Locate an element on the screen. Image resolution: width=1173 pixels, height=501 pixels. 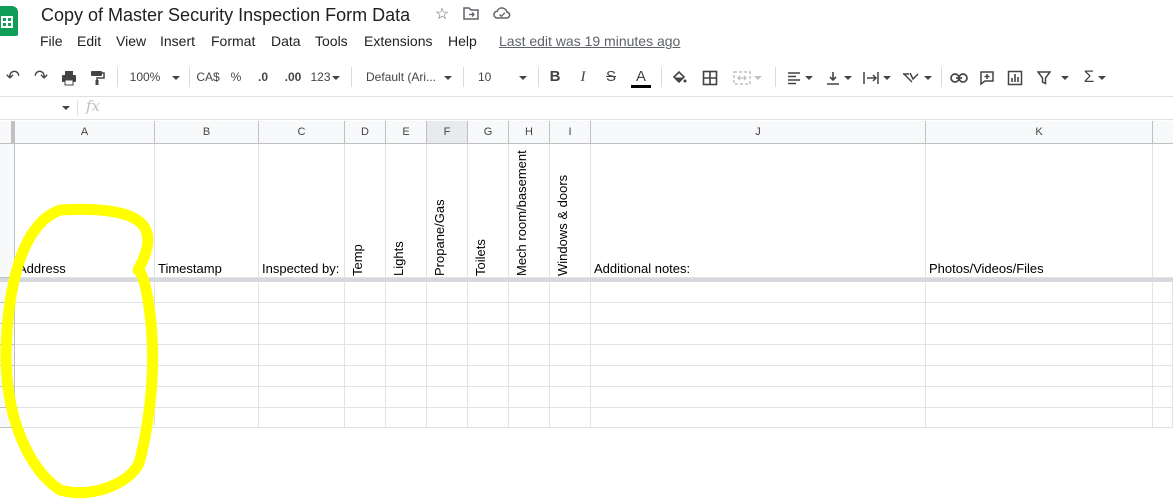
undo-icon: ↶ is located at coordinates (13, 77).